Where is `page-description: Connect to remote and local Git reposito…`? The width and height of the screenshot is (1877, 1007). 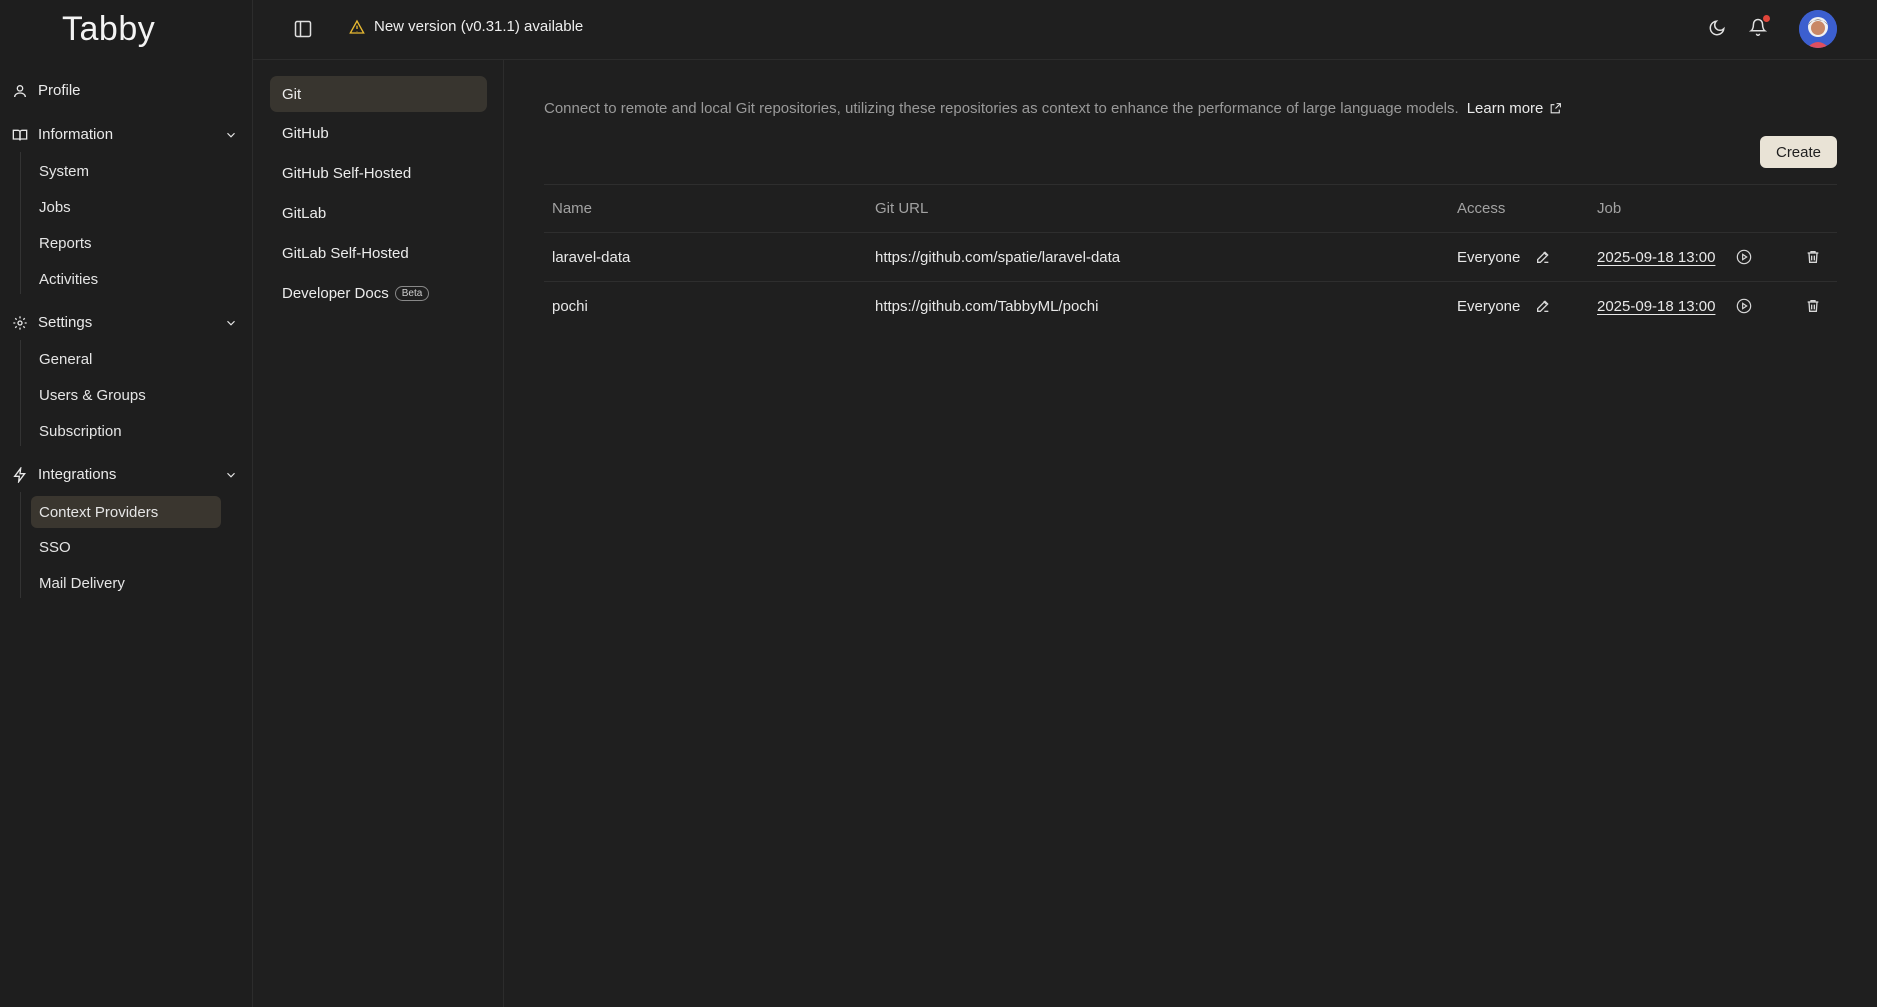
page-description: Connect to remote and local Git reposito… is located at coordinates (1053, 108).